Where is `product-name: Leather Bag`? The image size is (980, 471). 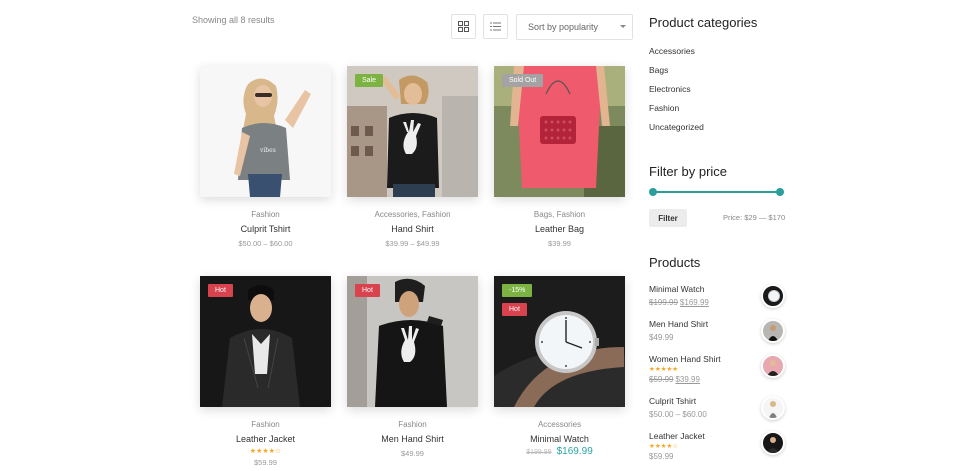 product-name: Leather Bag is located at coordinates (559, 229).